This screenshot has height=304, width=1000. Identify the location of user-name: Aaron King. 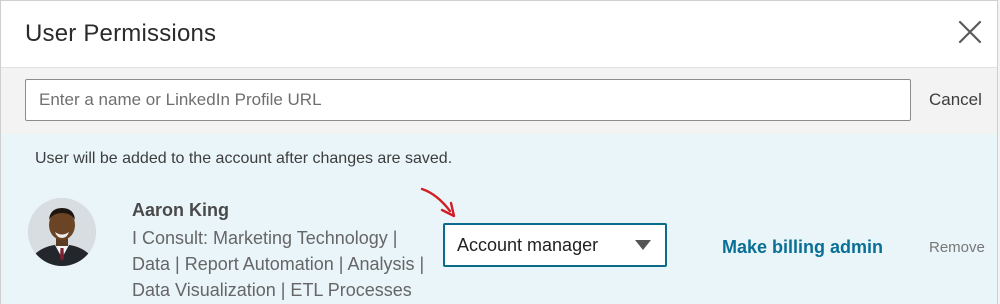
(180, 210).